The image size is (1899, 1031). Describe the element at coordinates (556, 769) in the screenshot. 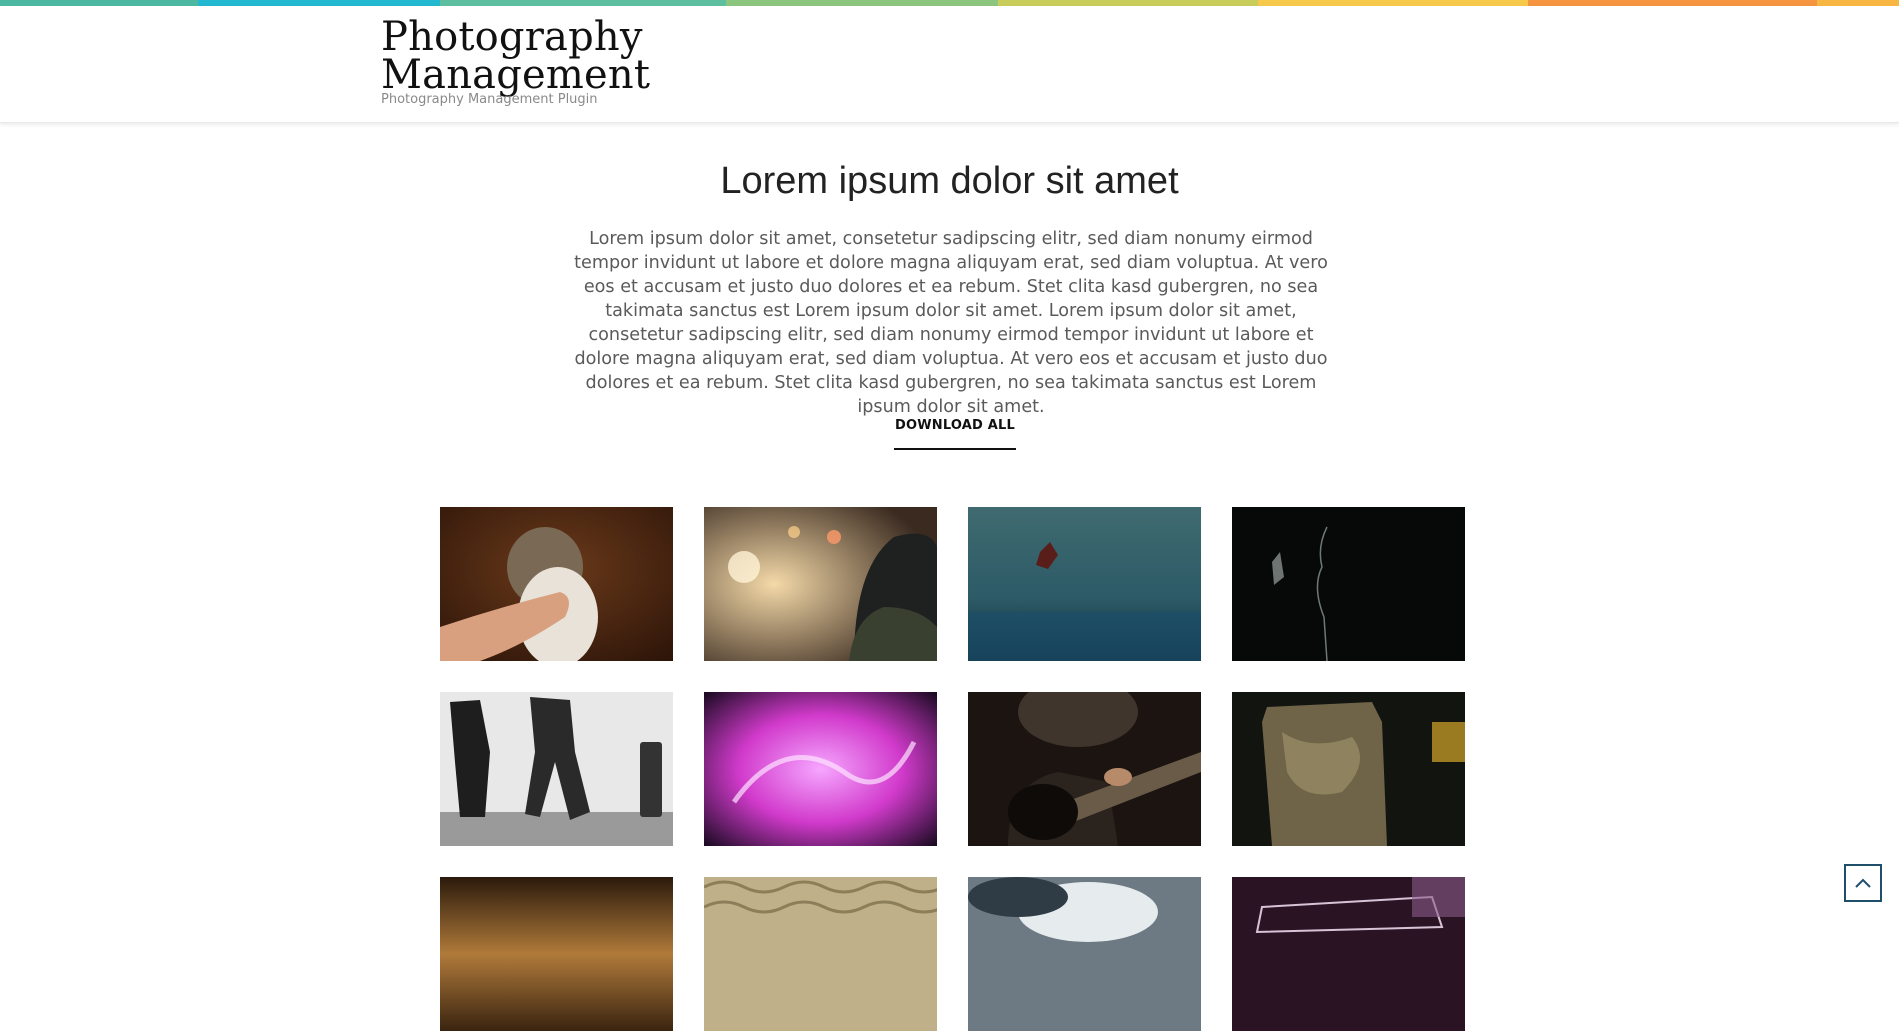

I see `couple-suitcase-photo` at that location.